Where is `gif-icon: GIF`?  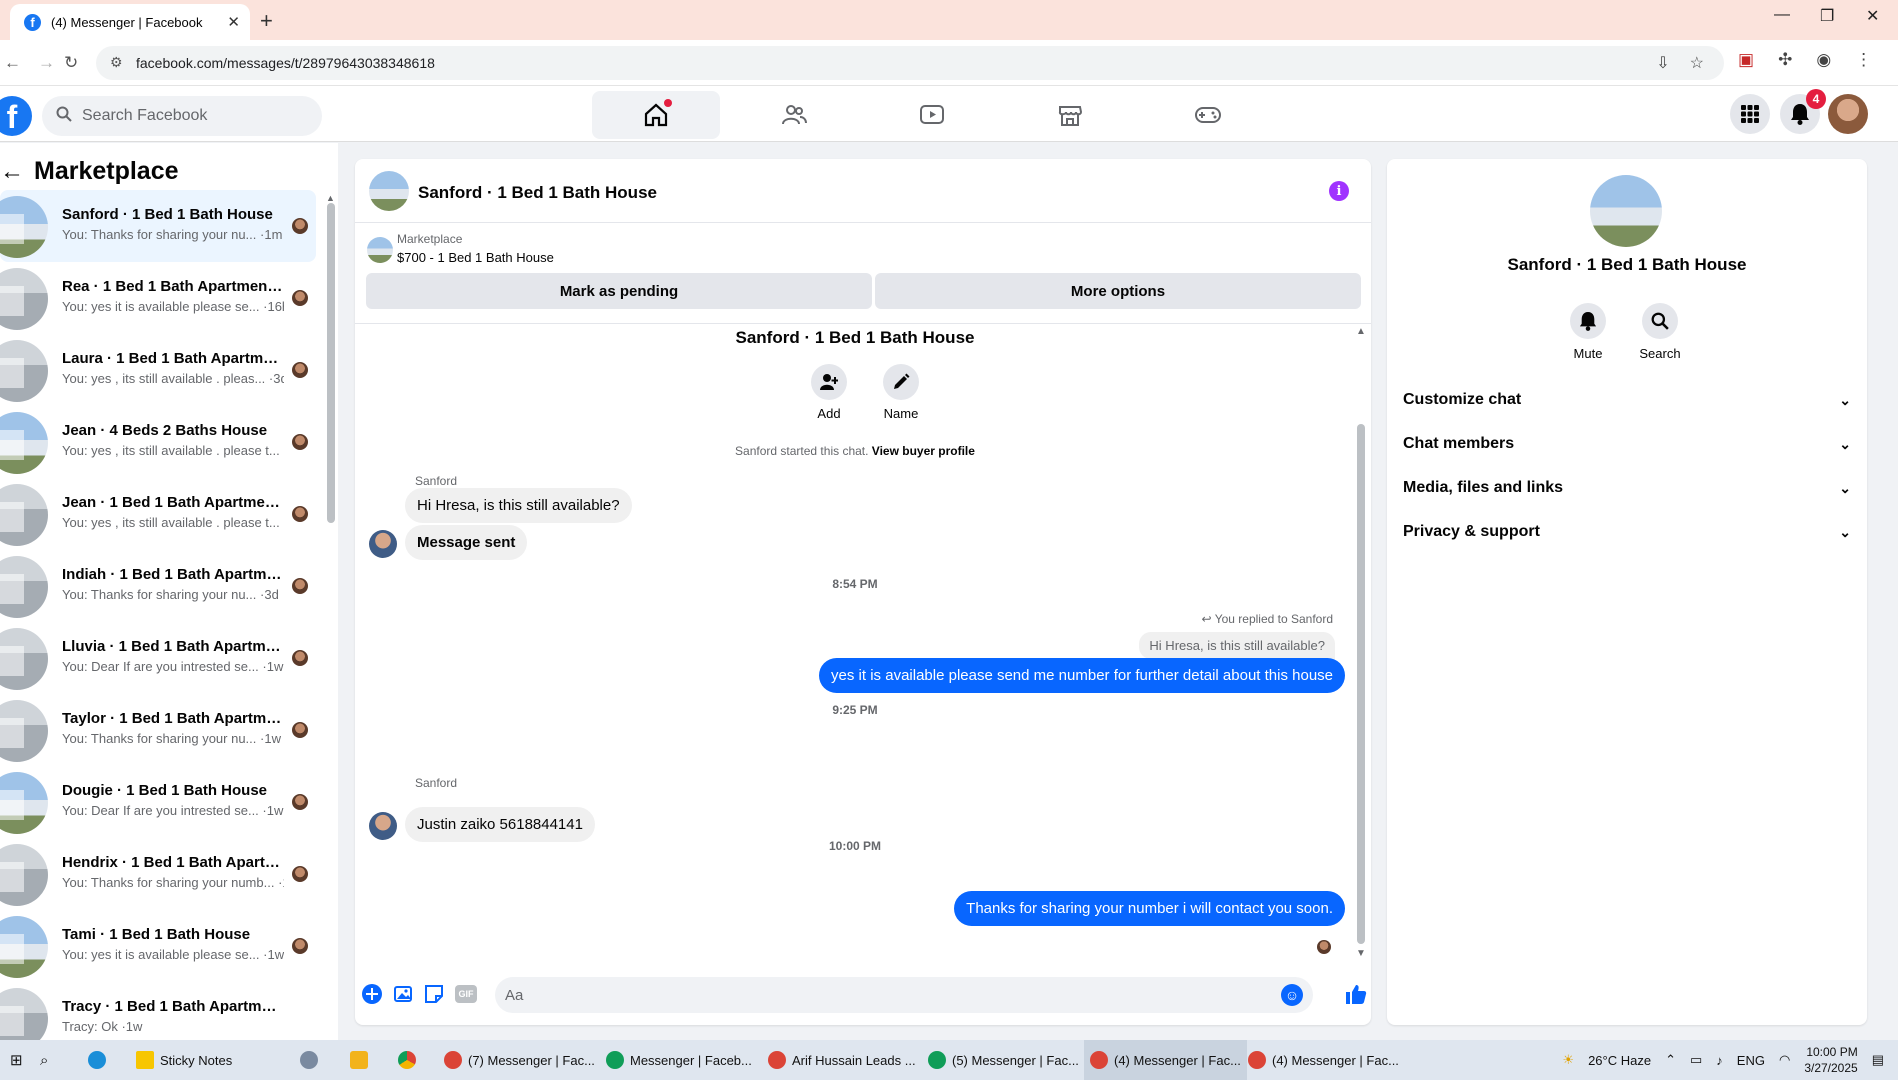
gif-icon: GIF is located at coordinates (466, 994).